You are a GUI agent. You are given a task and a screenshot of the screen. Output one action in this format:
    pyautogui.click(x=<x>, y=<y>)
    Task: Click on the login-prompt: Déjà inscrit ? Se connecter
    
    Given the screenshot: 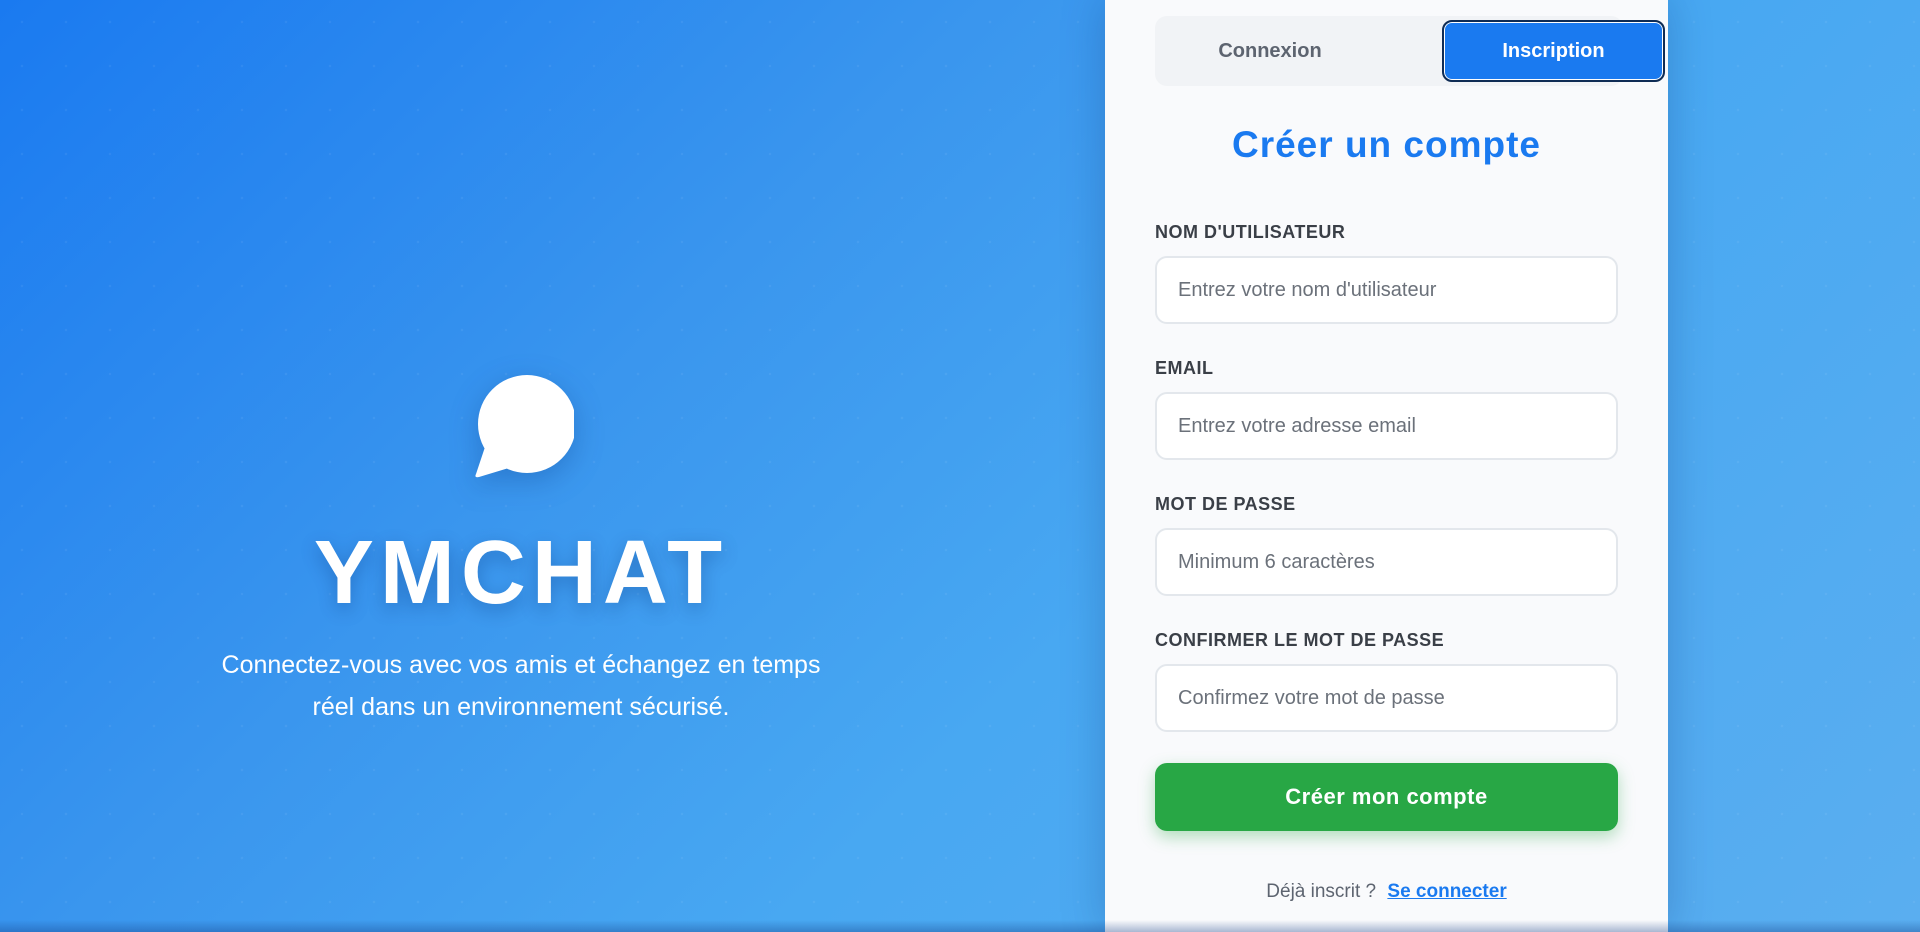 What is the action you would take?
    pyautogui.click(x=1386, y=892)
    